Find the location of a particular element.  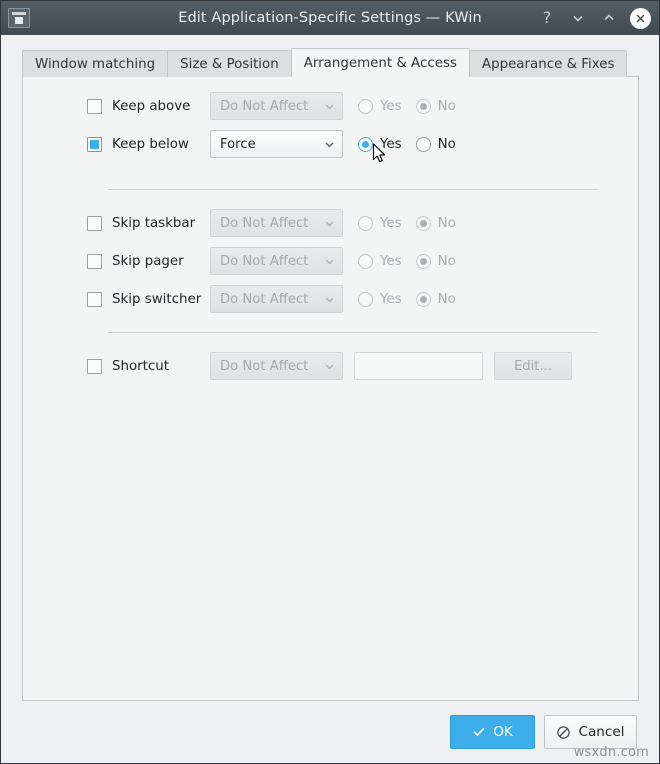

row-skip-switcher: Skip switcher Do Not Affect Yes No is located at coordinates (342, 299).